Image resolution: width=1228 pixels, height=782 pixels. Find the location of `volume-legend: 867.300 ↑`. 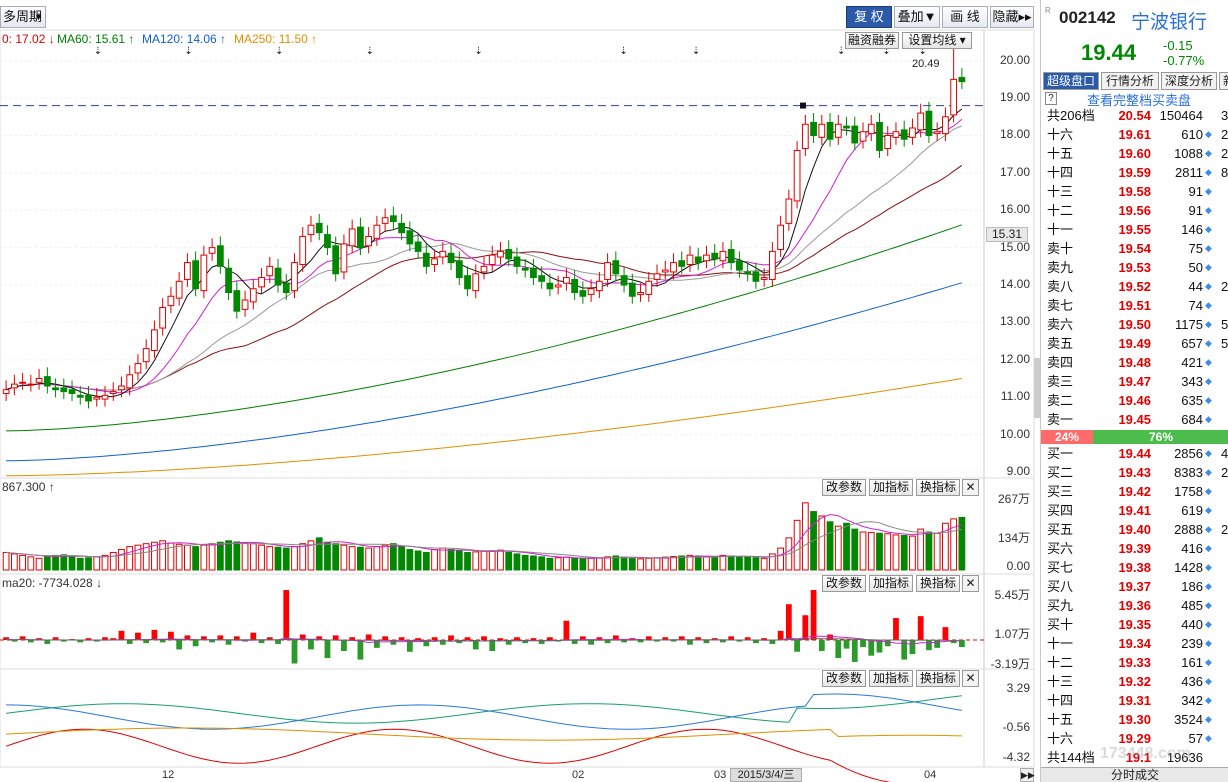

volume-legend: 867.300 ↑ is located at coordinates (28, 487).